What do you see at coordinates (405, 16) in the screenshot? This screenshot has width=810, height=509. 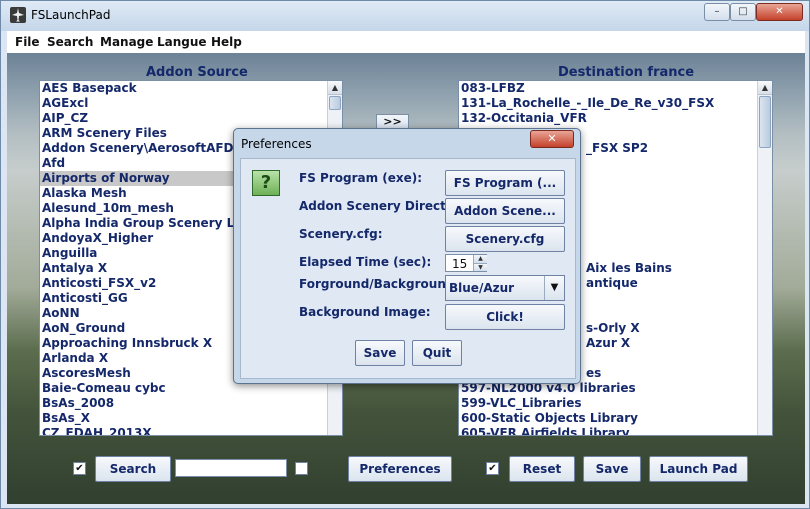 I see `title-bar: FSLaunchPad – □ ✕` at bounding box center [405, 16].